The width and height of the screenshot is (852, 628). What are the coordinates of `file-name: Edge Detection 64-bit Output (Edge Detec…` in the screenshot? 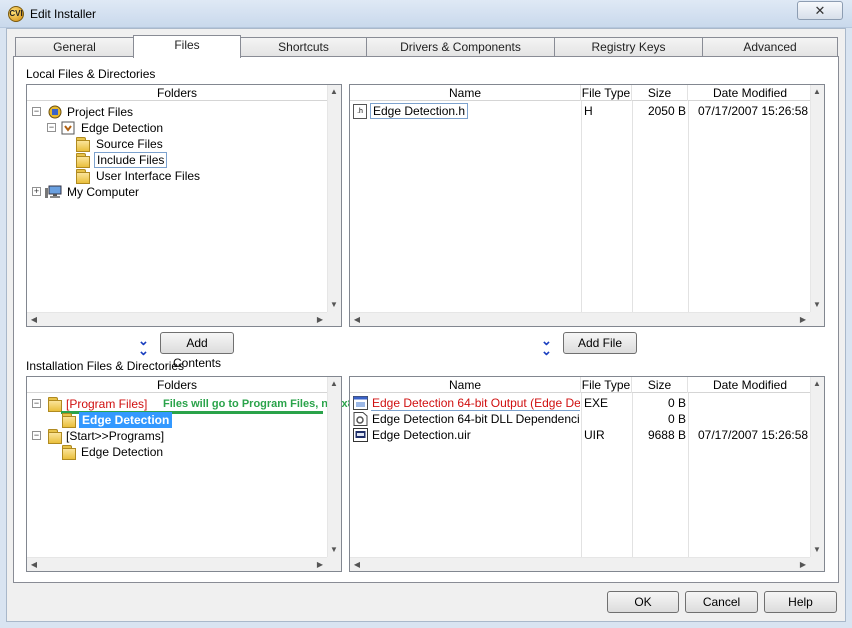 It's located at (476, 403).